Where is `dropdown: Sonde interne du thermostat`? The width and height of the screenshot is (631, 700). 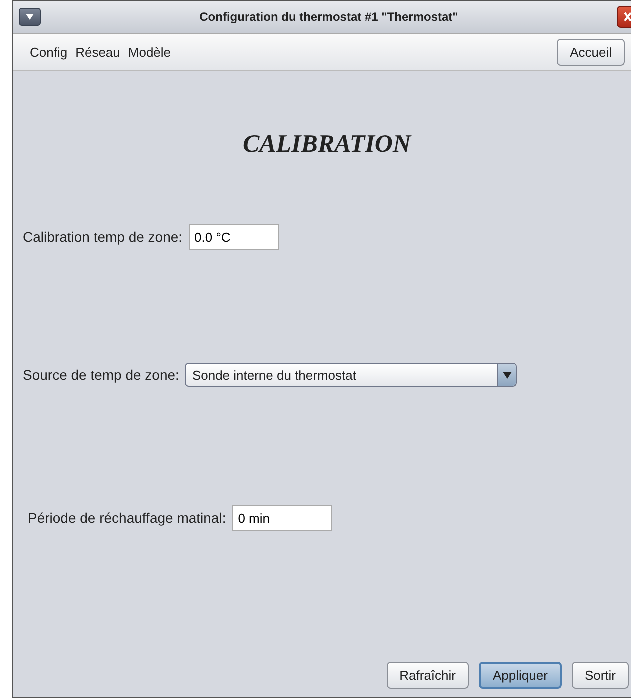 dropdown: Sonde interne du thermostat is located at coordinates (351, 375).